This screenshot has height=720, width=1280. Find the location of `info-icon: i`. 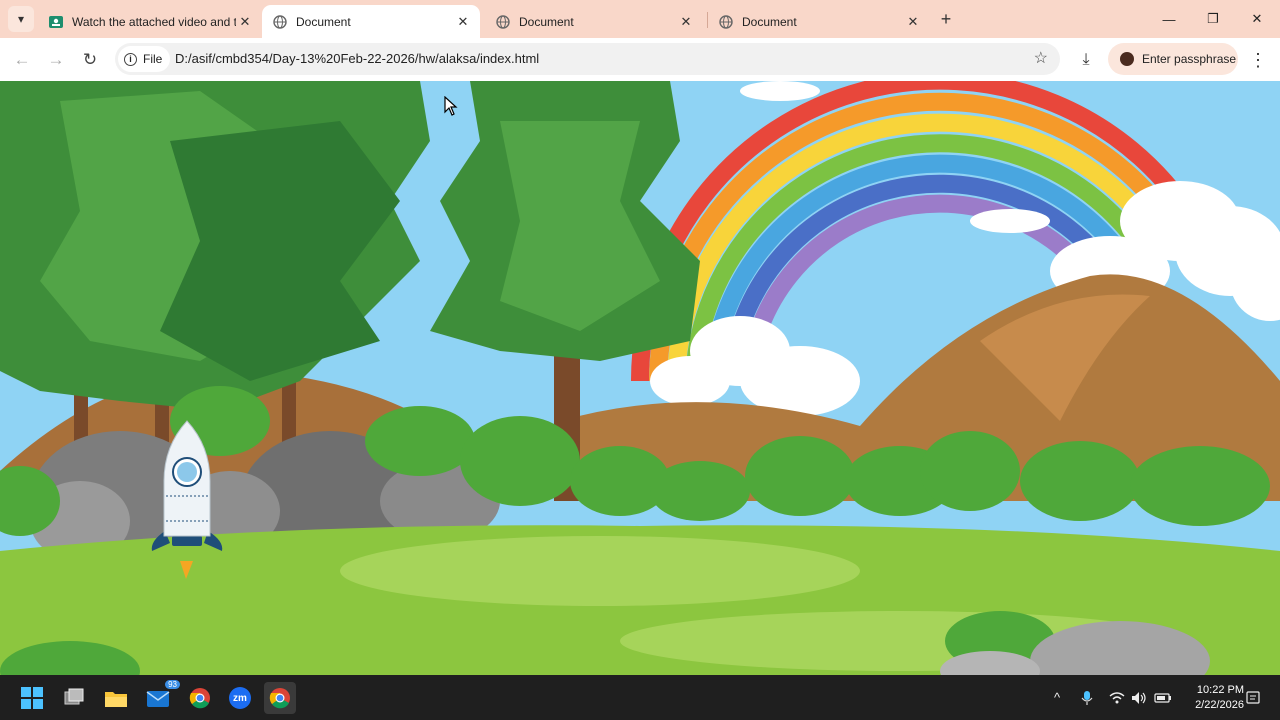

info-icon: i is located at coordinates (130, 59).